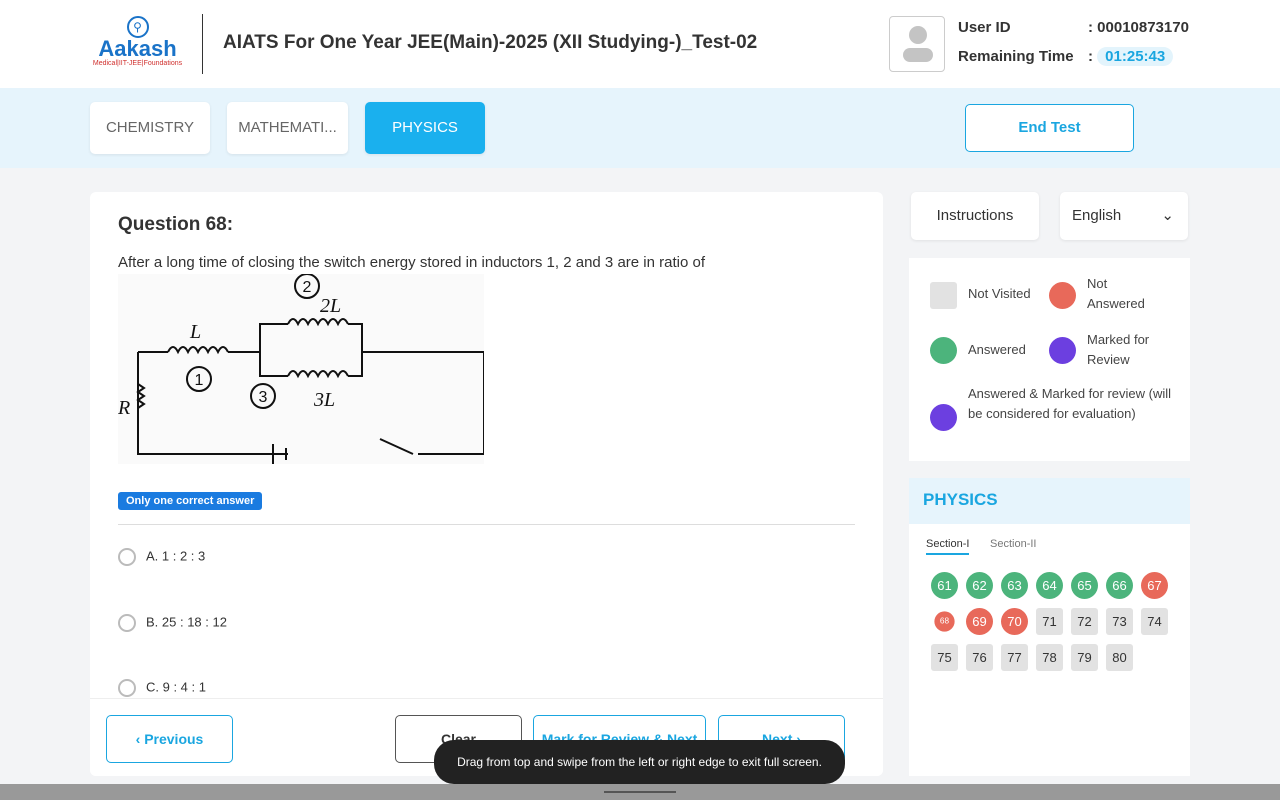 The height and width of the screenshot is (800, 1280). I want to click on question-number: Question 68:, so click(176, 224).